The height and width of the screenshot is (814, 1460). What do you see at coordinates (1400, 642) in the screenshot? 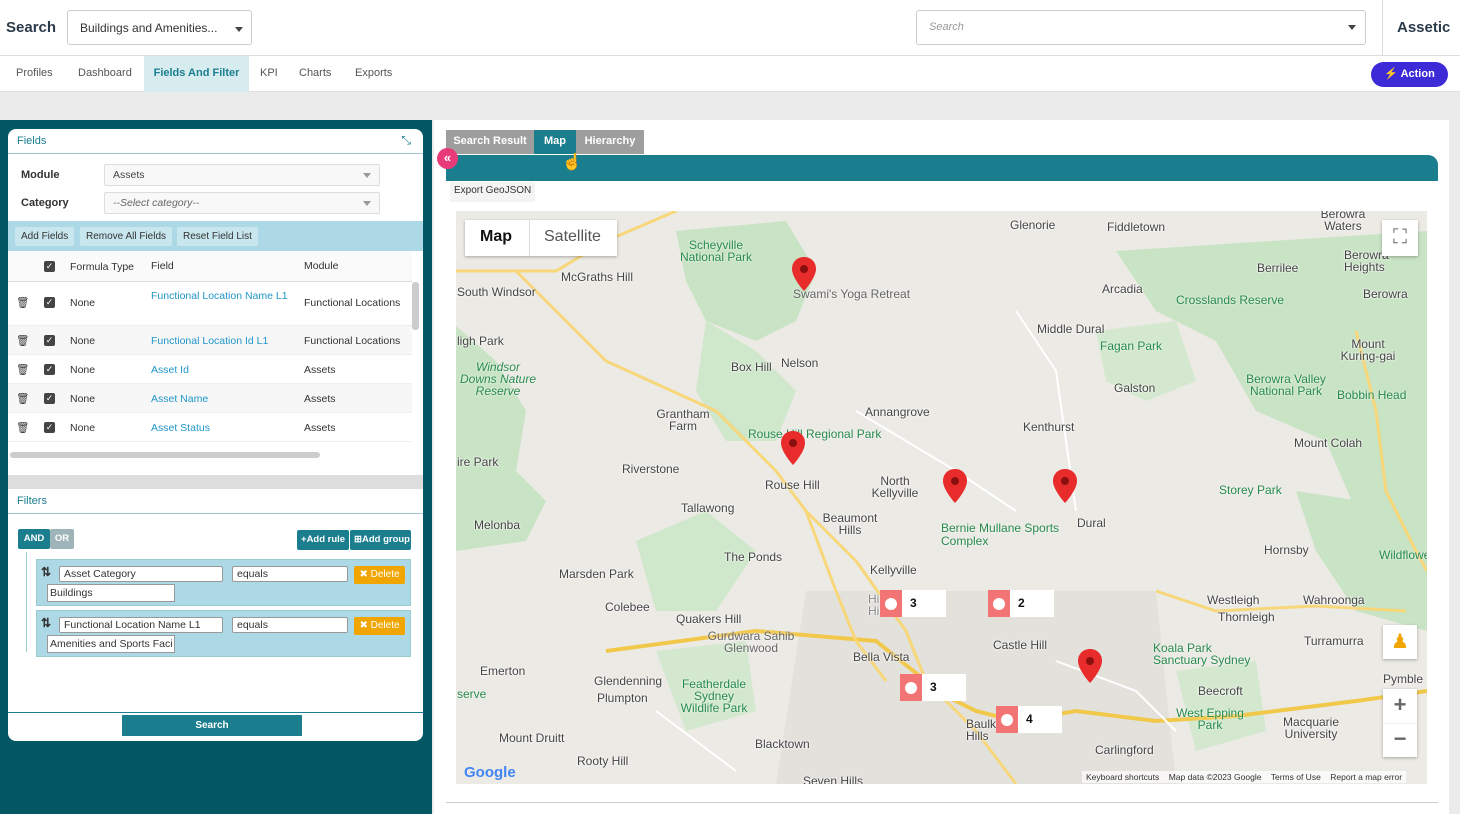
I see `pegman-icon: ♟` at bounding box center [1400, 642].